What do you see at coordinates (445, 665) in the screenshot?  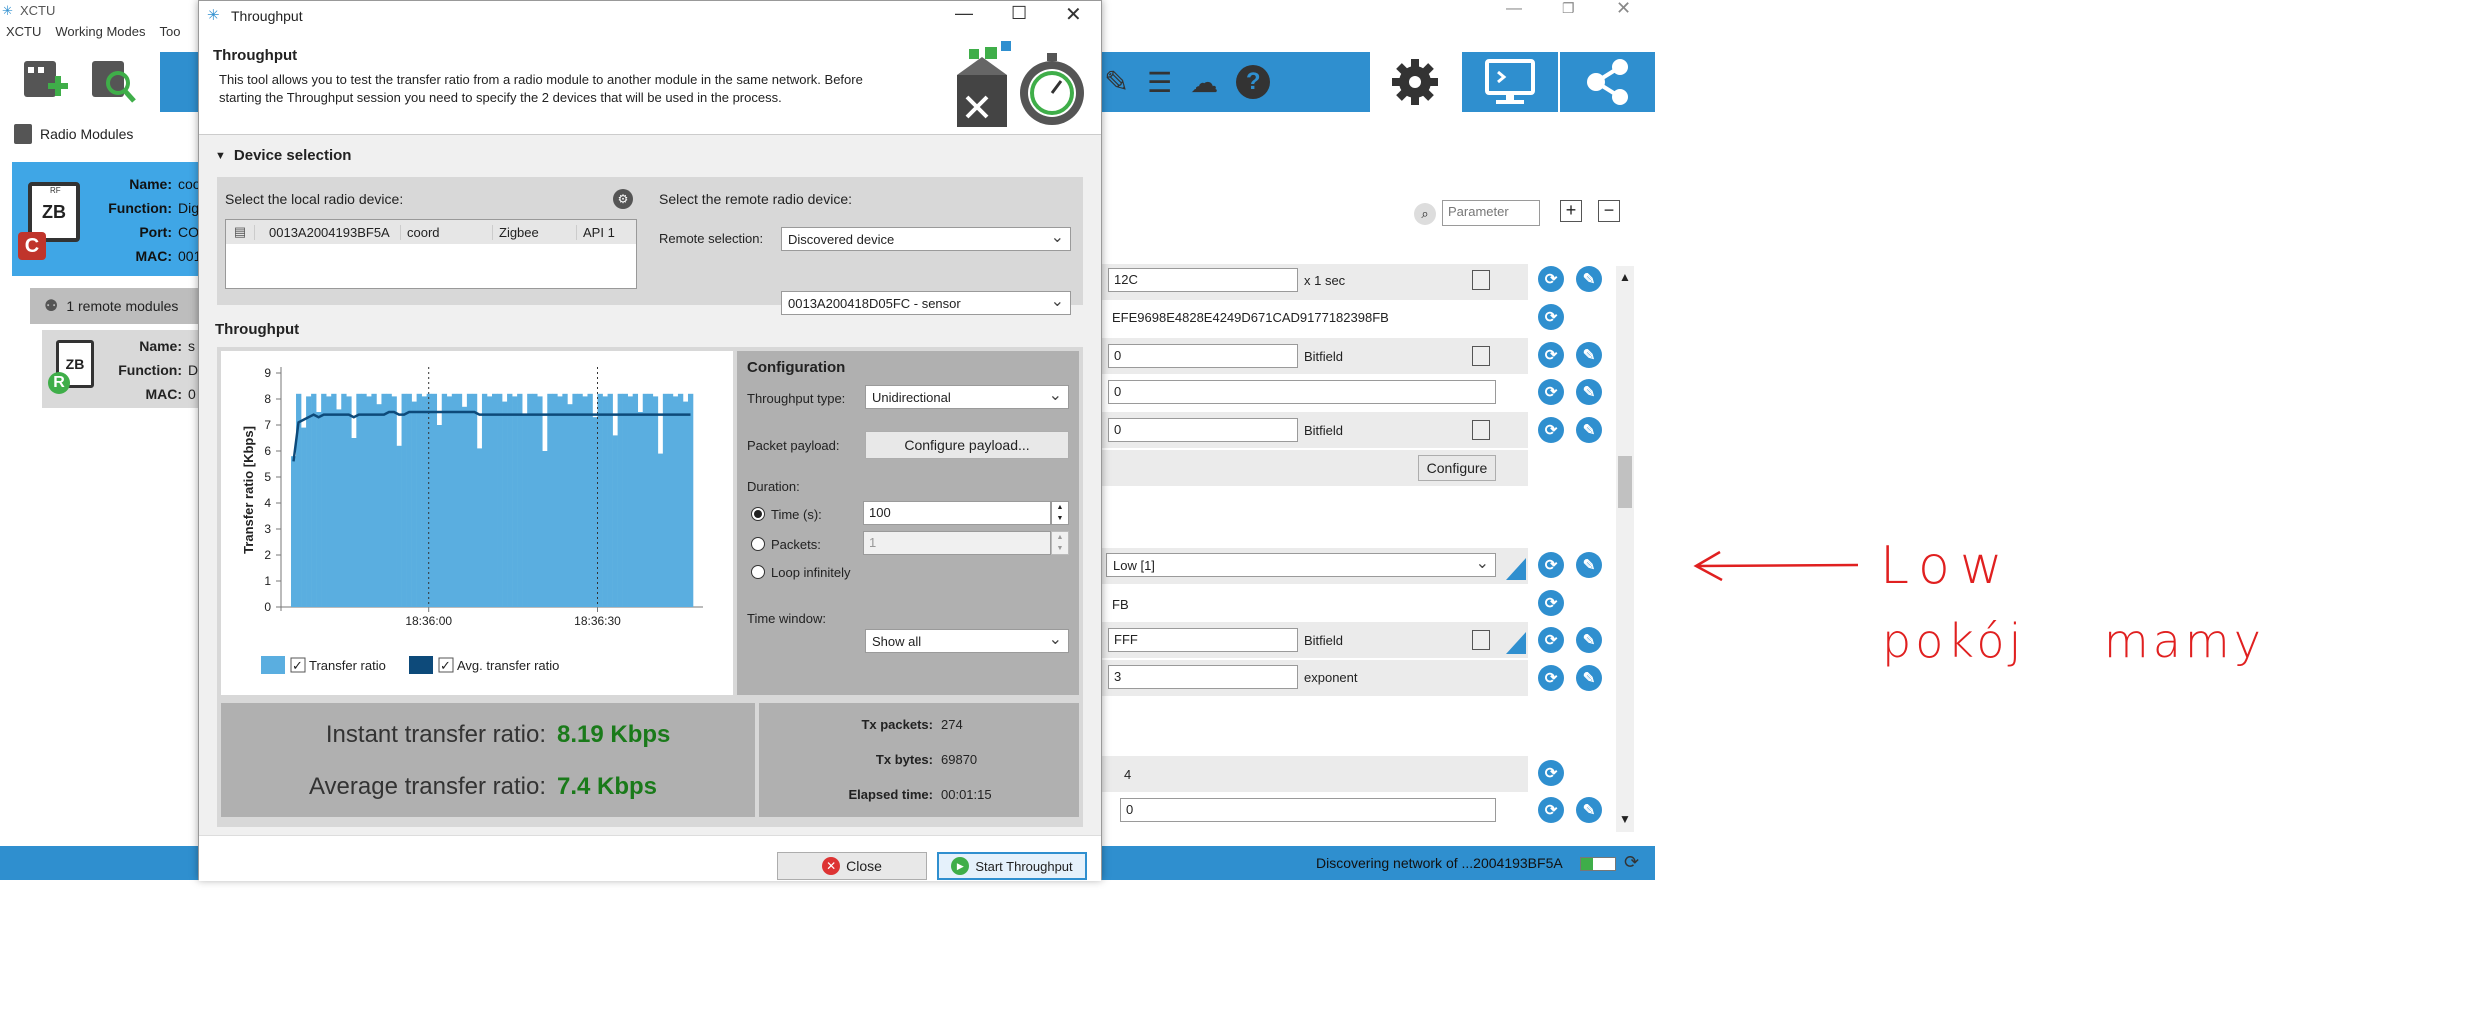 I see `legend-check-mark: ✓` at bounding box center [445, 665].